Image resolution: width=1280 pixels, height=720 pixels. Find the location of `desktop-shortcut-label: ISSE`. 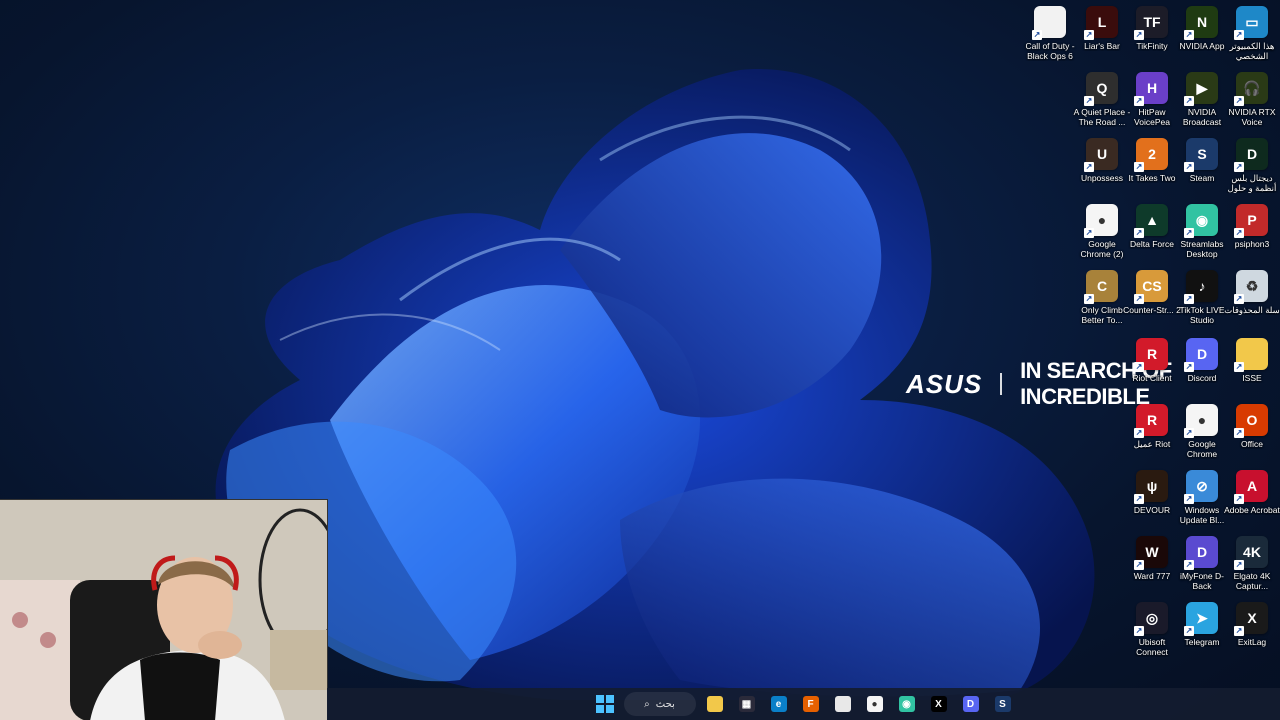

desktop-shortcut-label: ISSE is located at coordinates (1252, 378).